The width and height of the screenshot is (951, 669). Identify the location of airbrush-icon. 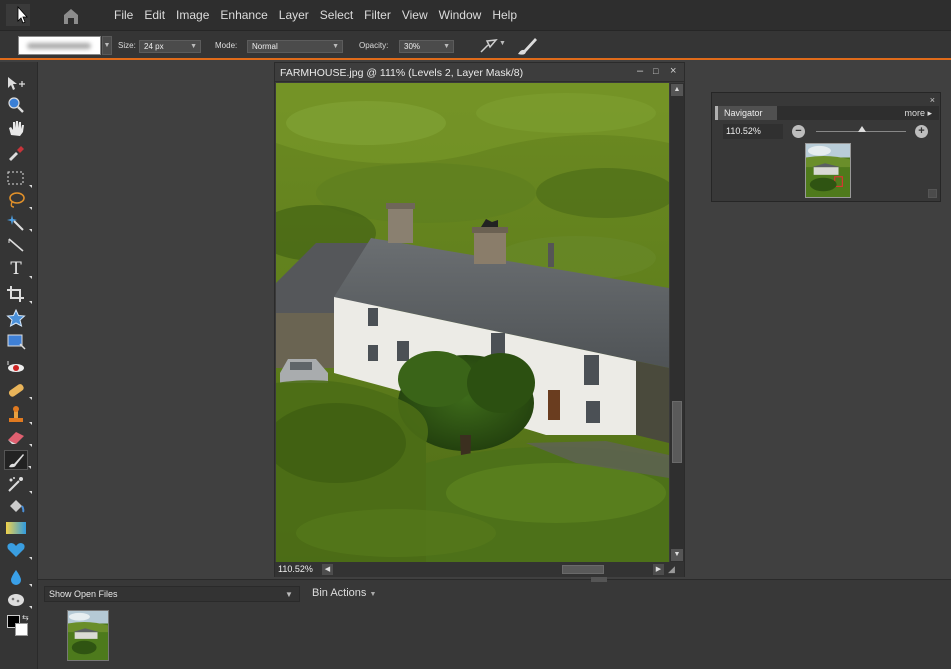
(489, 46).